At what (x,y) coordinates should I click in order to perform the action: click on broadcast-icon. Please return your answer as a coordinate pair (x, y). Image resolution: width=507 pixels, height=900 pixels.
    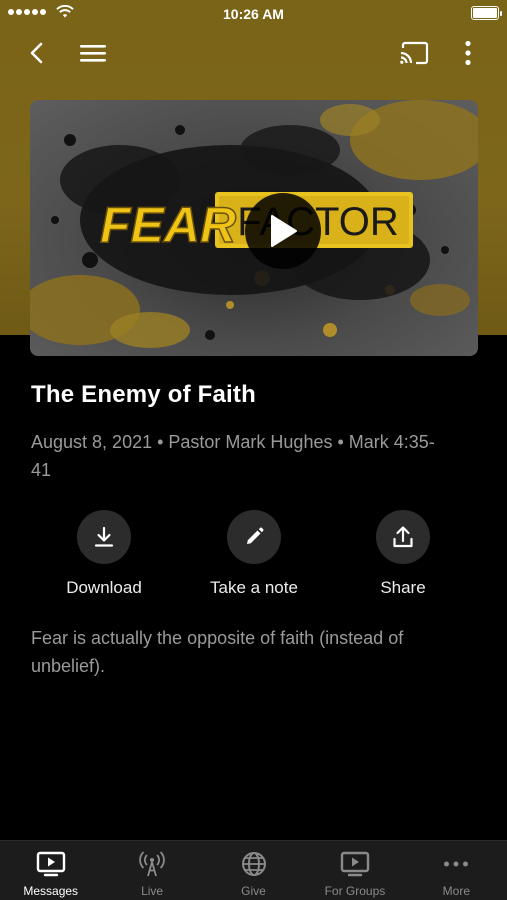
    Looking at the image, I should click on (152, 864).